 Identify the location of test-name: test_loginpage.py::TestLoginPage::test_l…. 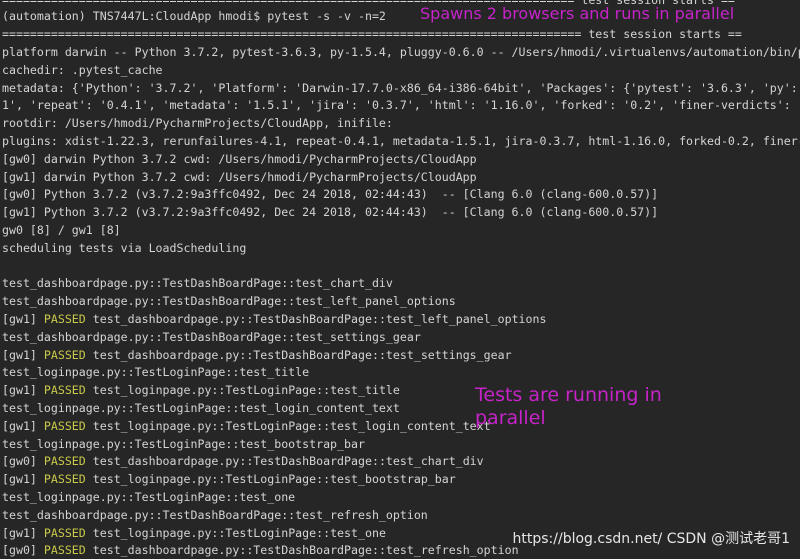
(288, 425).